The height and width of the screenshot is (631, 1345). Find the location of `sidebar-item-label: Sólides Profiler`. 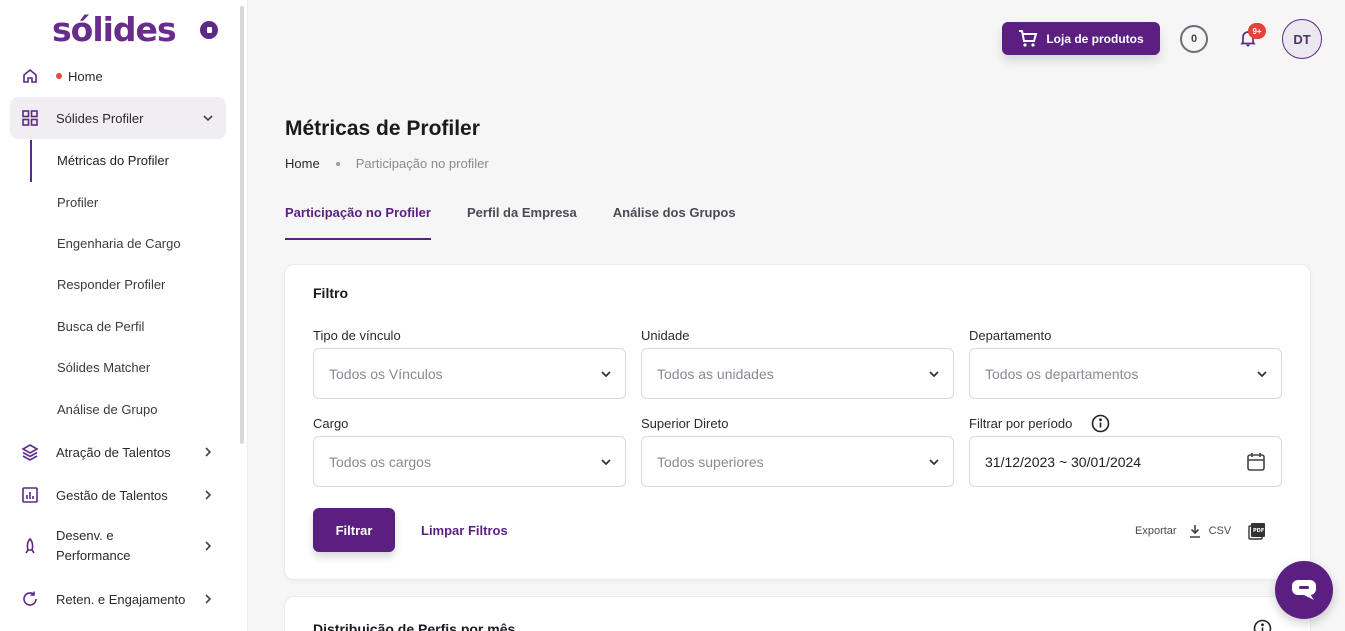

sidebar-item-label: Sólides Profiler is located at coordinates (100, 118).